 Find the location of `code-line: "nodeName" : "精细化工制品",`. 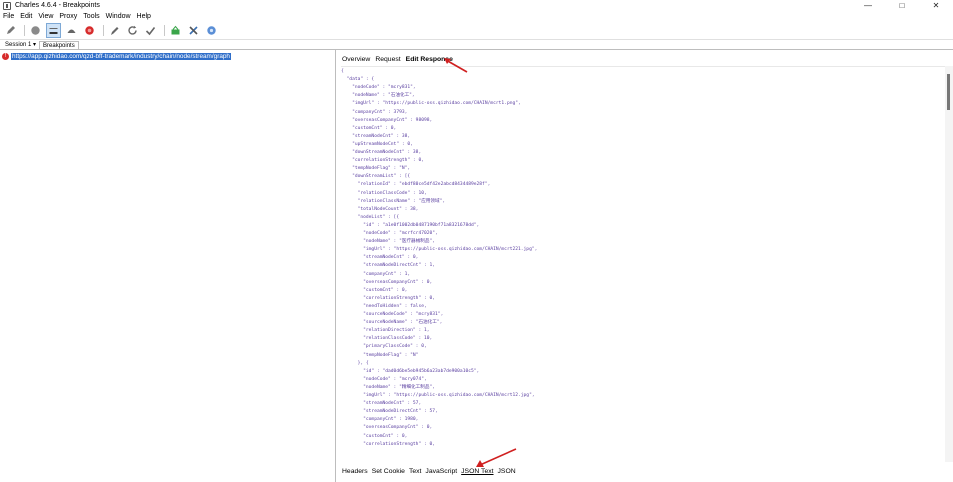

code-line: "nodeName" : "精细化工制品", is located at coordinates (388, 387).